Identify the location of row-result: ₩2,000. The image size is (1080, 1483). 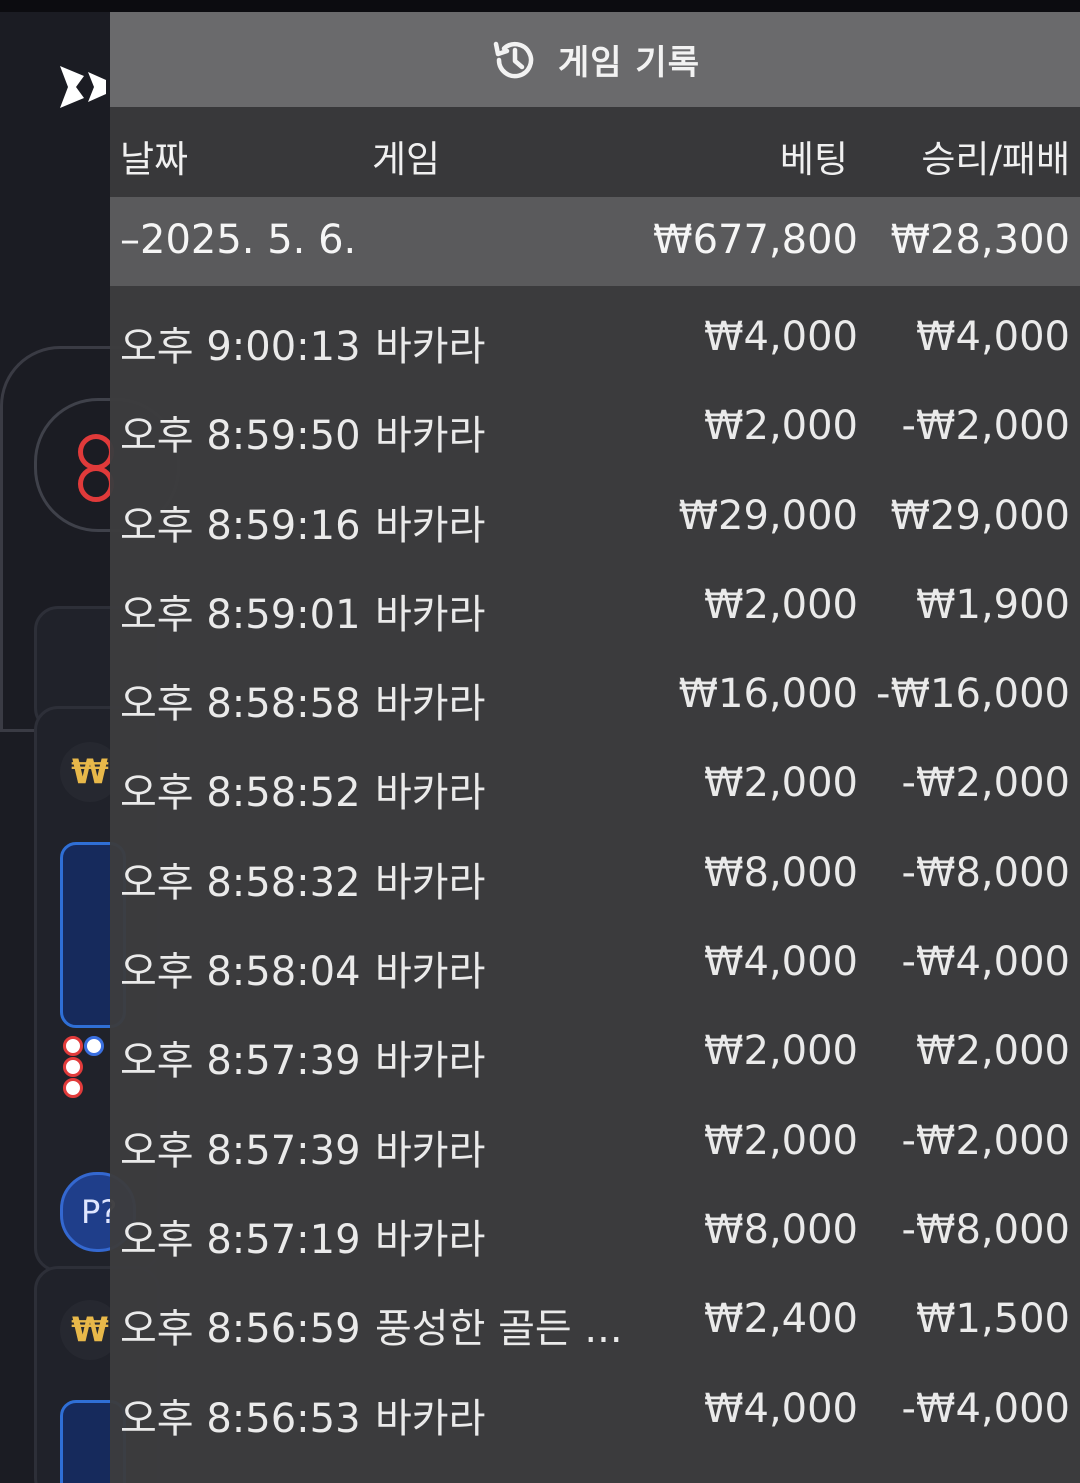
(992, 1051).